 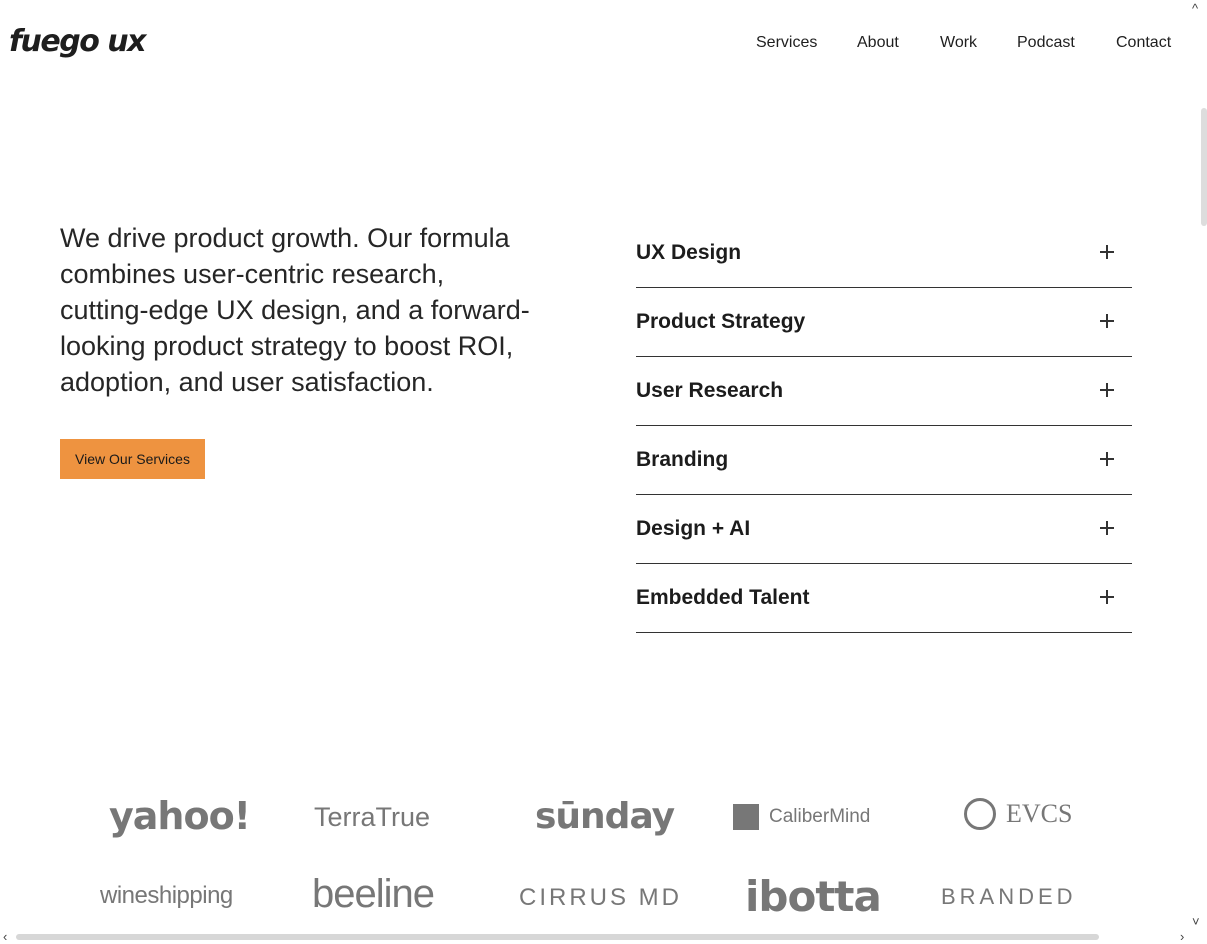 I want to click on scroll-left-arrow-icon: ‹, so click(x=5, y=936).